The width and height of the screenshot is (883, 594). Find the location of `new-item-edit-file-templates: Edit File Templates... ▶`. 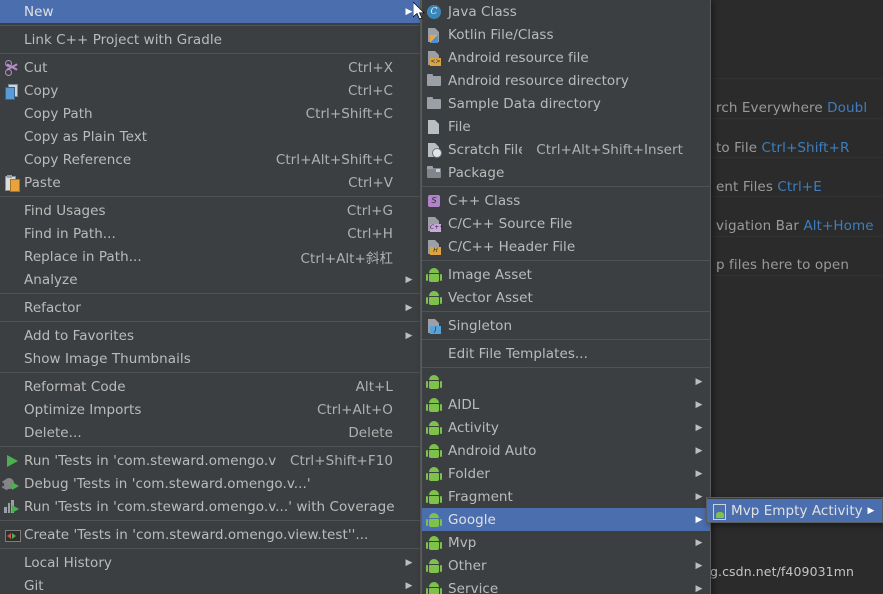

new-item-edit-file-templates: Edit File Templates... ▶ is located at coordinates (566, 353).